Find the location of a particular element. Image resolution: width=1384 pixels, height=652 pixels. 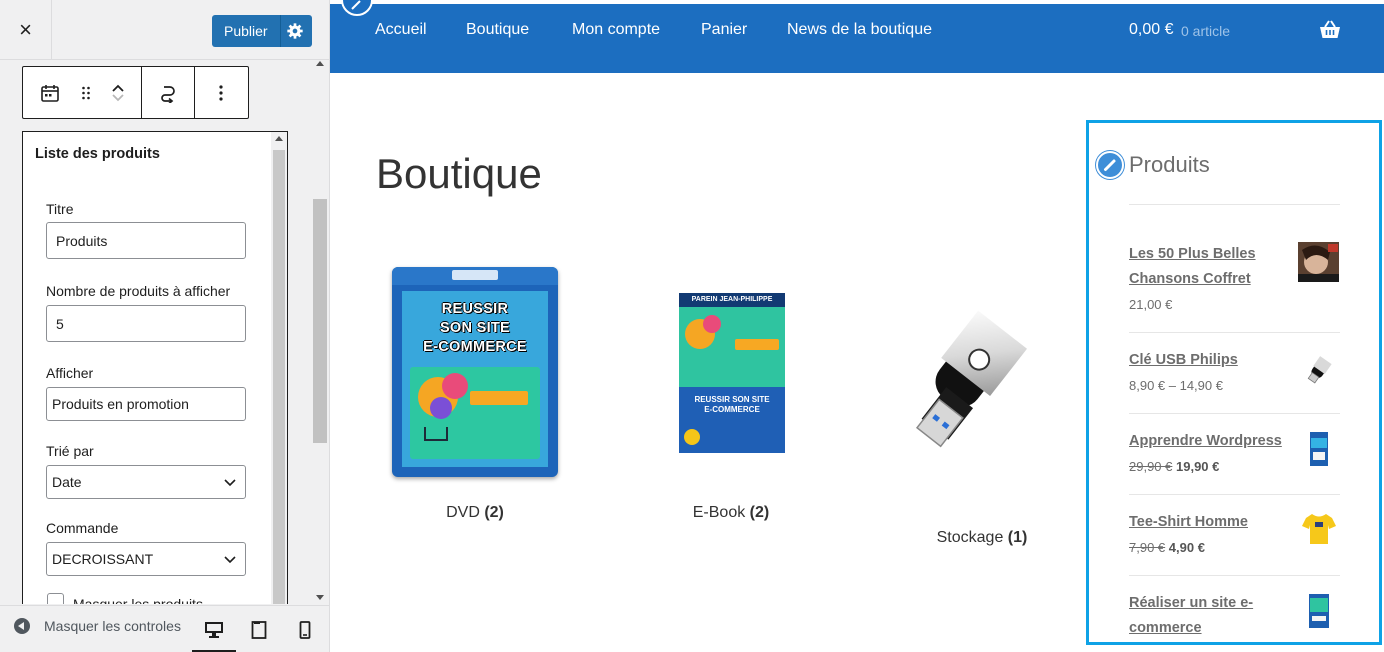

widget-title: Produits is located at coordinates (1169, 164).